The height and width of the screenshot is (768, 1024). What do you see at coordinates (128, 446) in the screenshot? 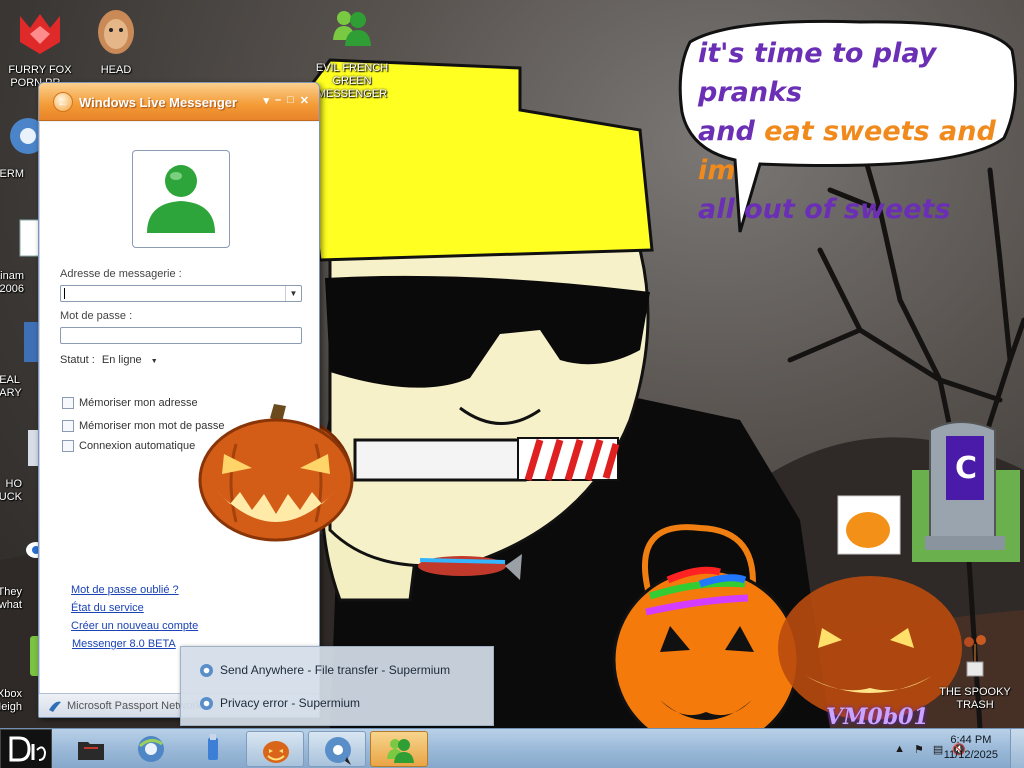
I see `auto-login-checkbox: Connexion automatique` at bounding box center [128, 446].